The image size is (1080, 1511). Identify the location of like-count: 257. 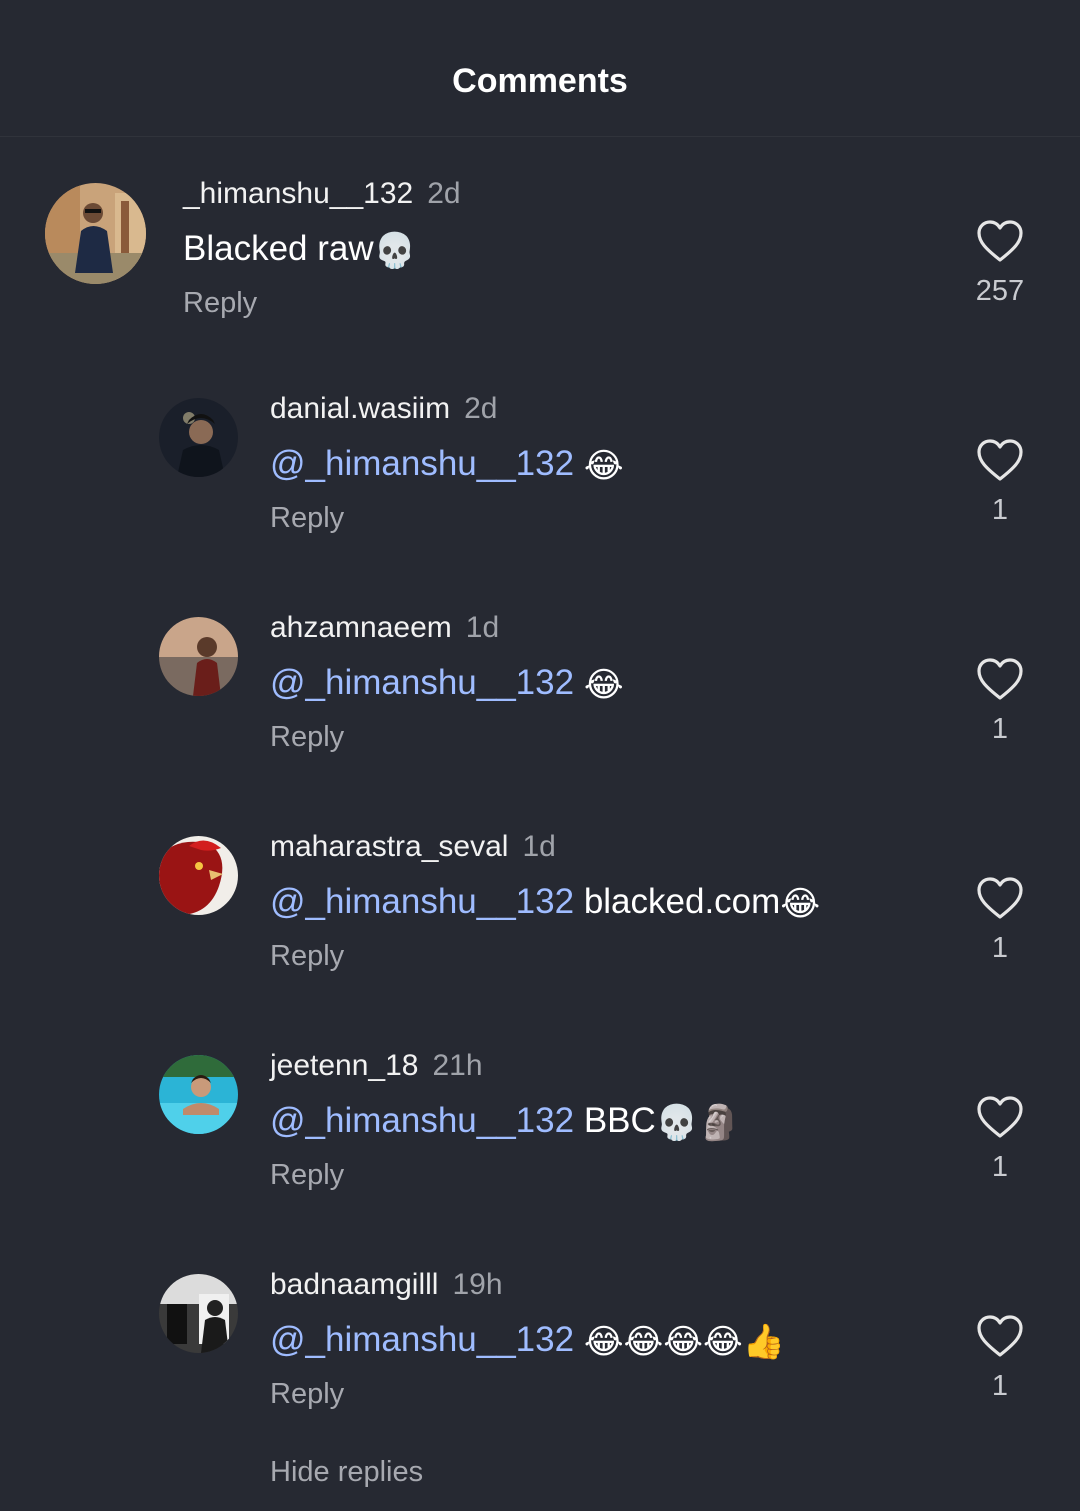
(1000, 291).